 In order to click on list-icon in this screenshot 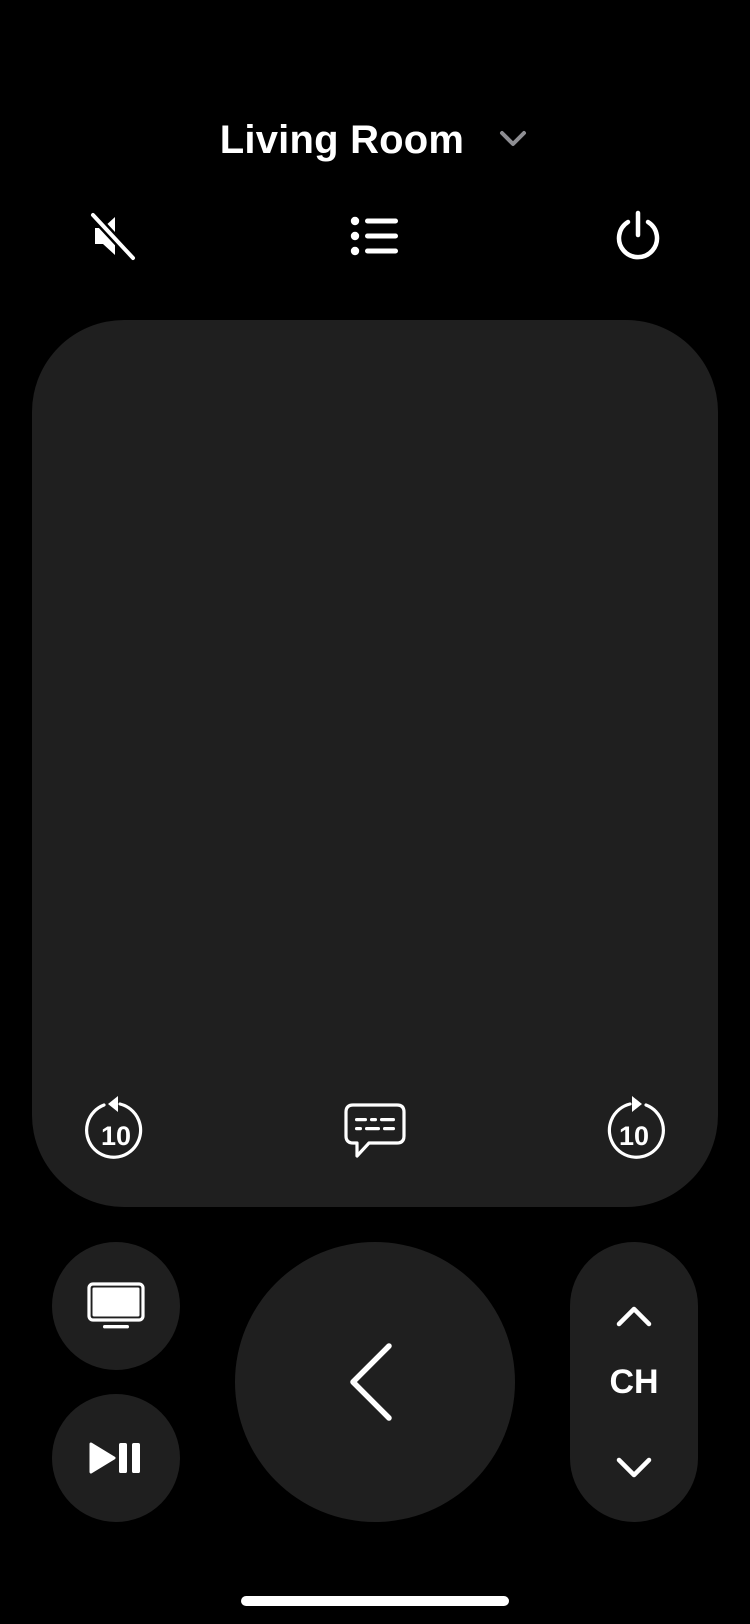, I will do `click(374, 236)`.